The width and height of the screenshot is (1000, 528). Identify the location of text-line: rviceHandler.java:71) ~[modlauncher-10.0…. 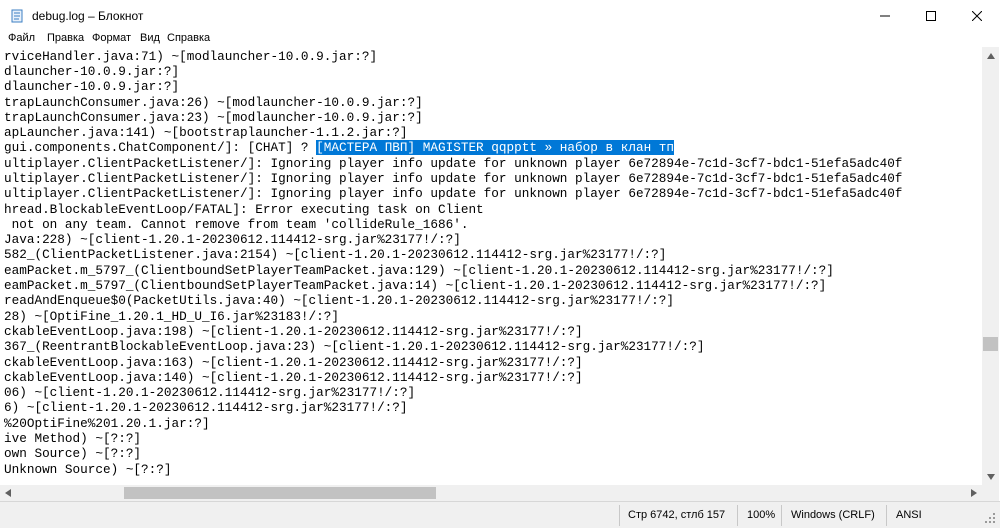
(191, 56).